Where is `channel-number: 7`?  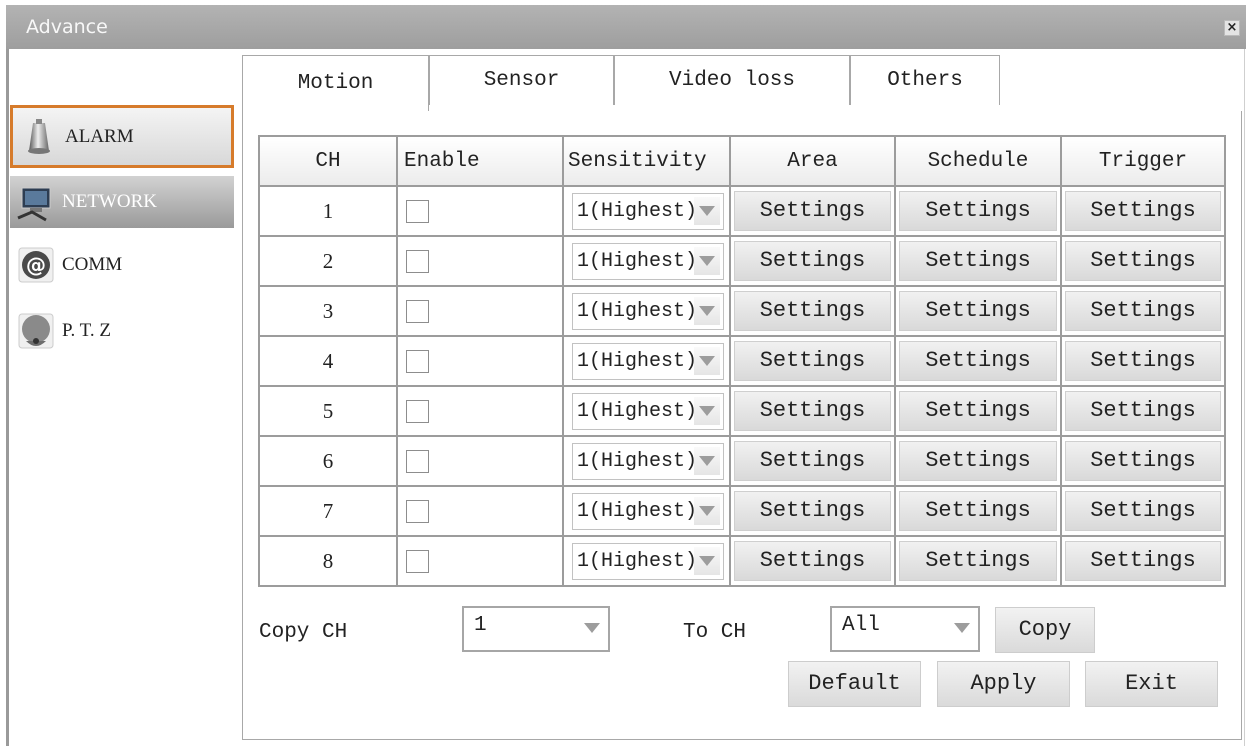
channel-number: 7 is located at coordinates (328, 511).